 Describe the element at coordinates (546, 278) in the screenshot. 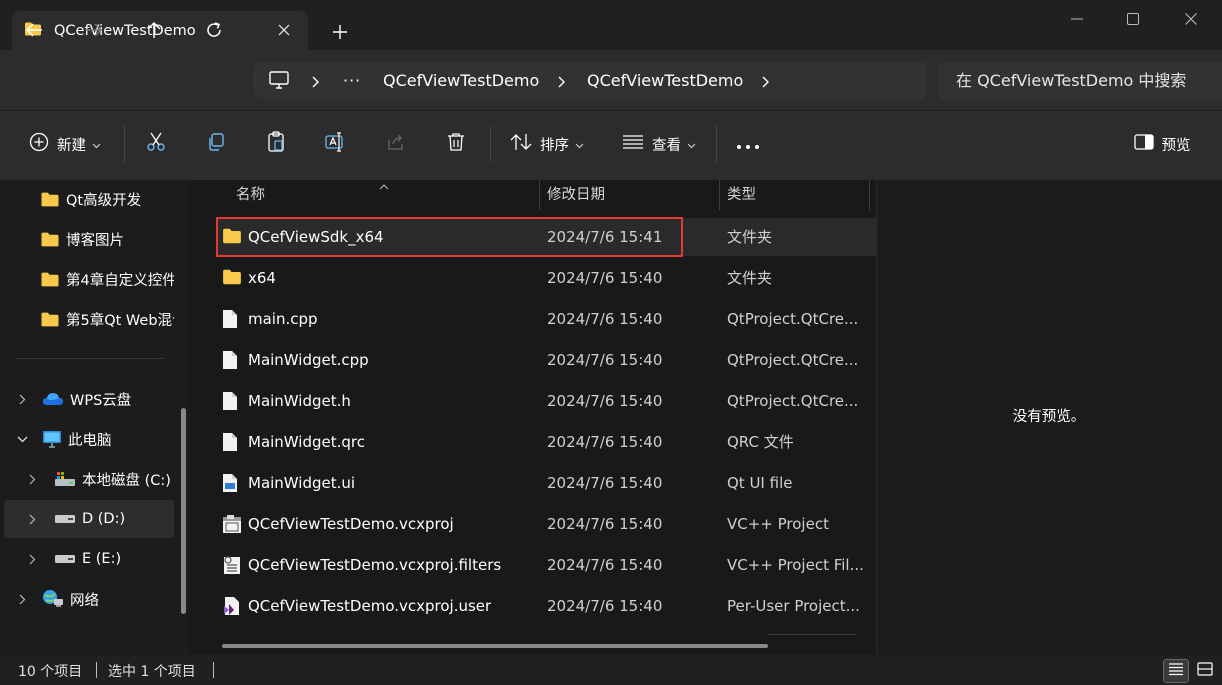

I see `table-row: x64 2024/7/6 15:40 文件夹` at that location.